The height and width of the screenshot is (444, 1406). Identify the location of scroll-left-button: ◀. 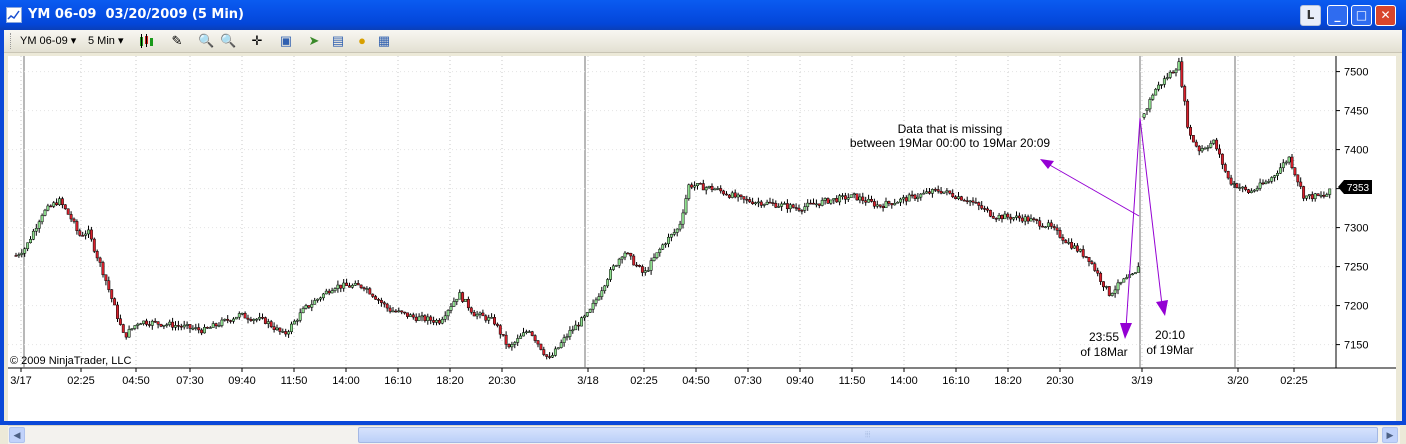
(17, 435).